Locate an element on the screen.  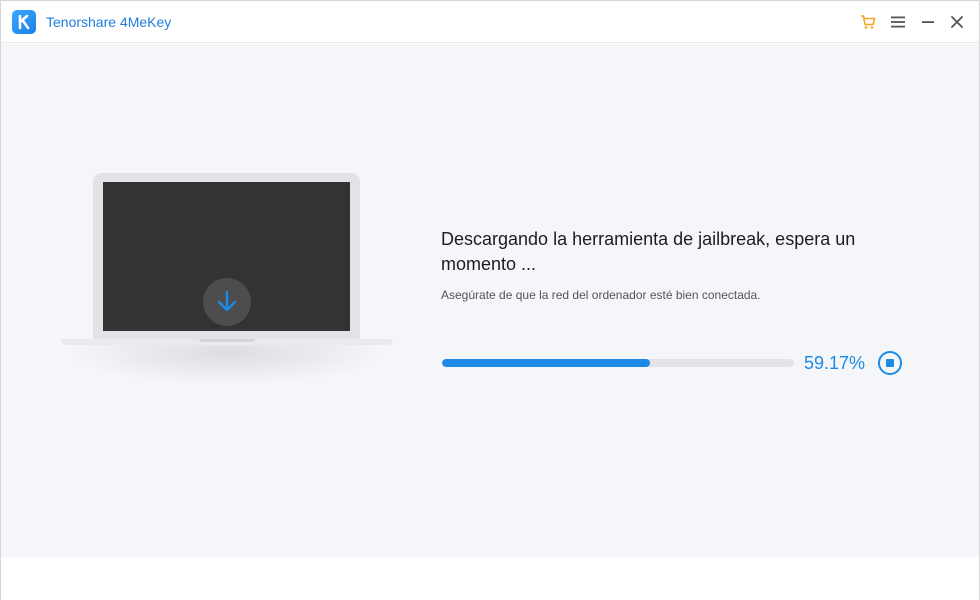
stop-icon is located at coordinates (890, 363).